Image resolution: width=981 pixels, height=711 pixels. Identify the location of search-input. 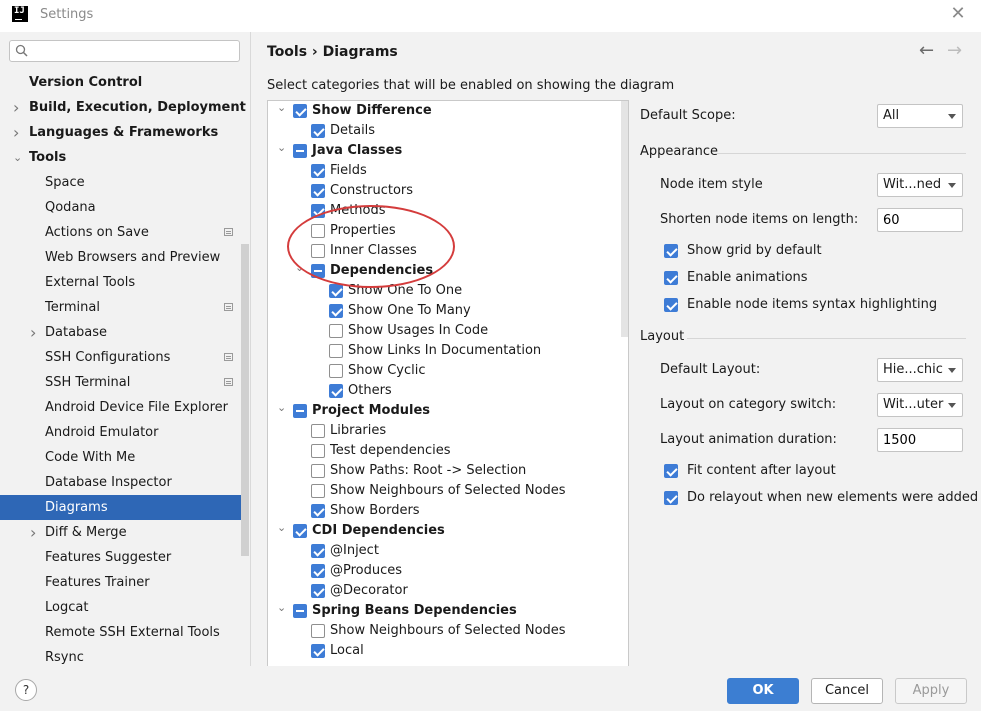
(136, 52).